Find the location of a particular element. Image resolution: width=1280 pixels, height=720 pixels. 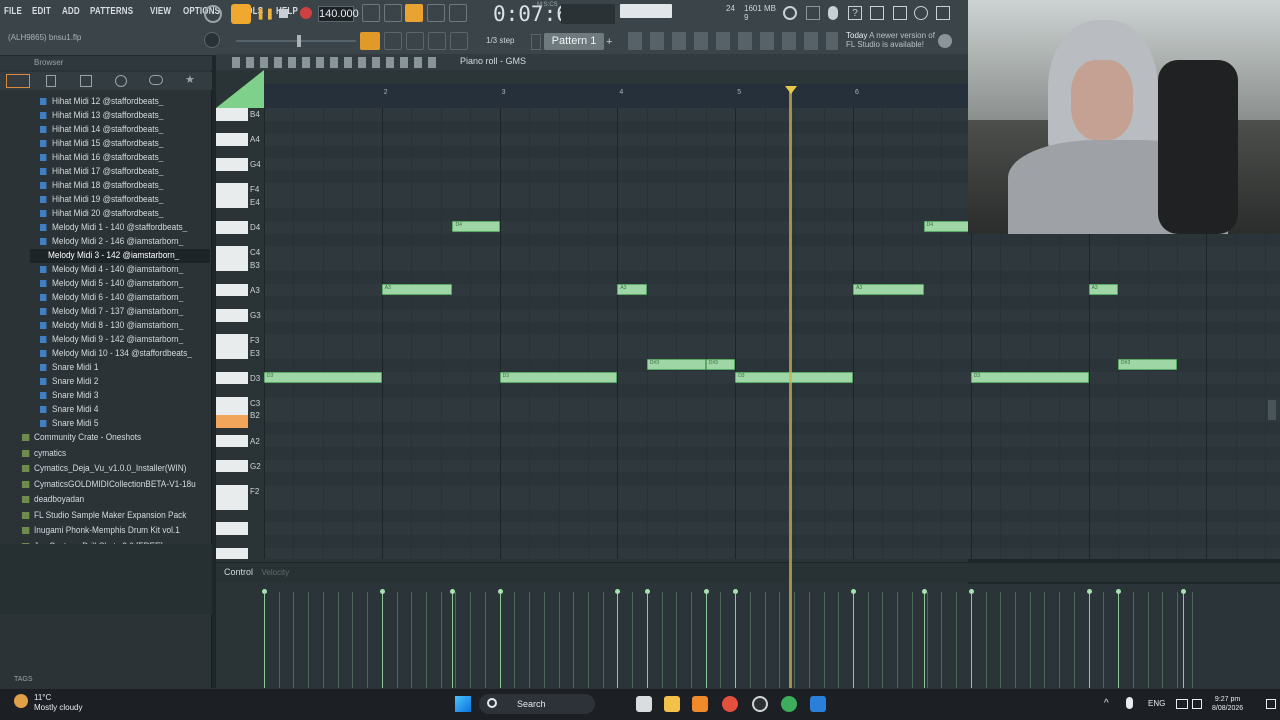

vertical-scrollbar is located at coordinates (1272, 410).